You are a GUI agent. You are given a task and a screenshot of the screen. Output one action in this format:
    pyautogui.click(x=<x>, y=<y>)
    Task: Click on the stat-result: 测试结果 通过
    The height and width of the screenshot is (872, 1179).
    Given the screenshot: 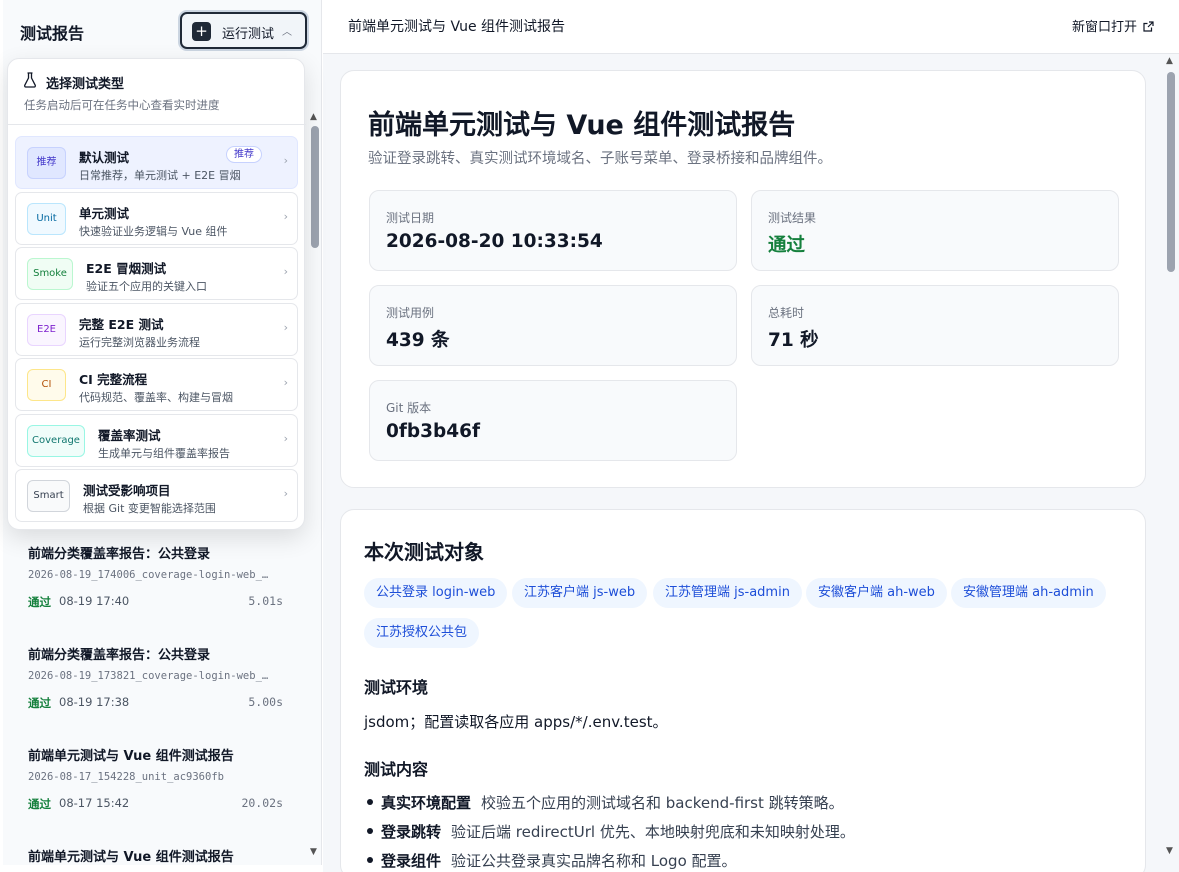 What is the action you would take?
    pyautogui.click(x=935, y=230)
    